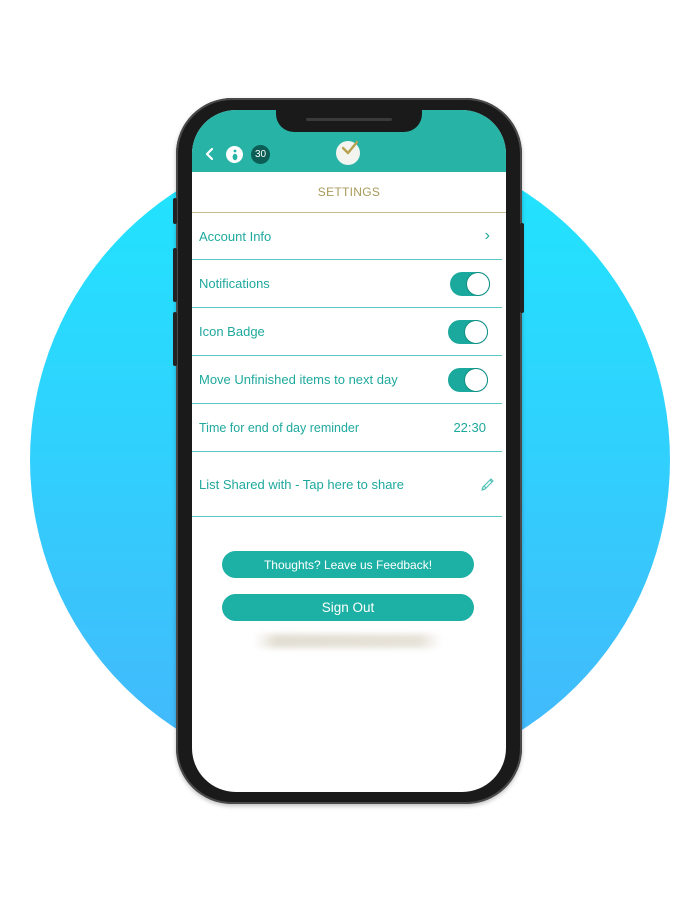  I want to click on settings-row-move-unfinished: Move Unfinished items to next day, so click(347, 380).